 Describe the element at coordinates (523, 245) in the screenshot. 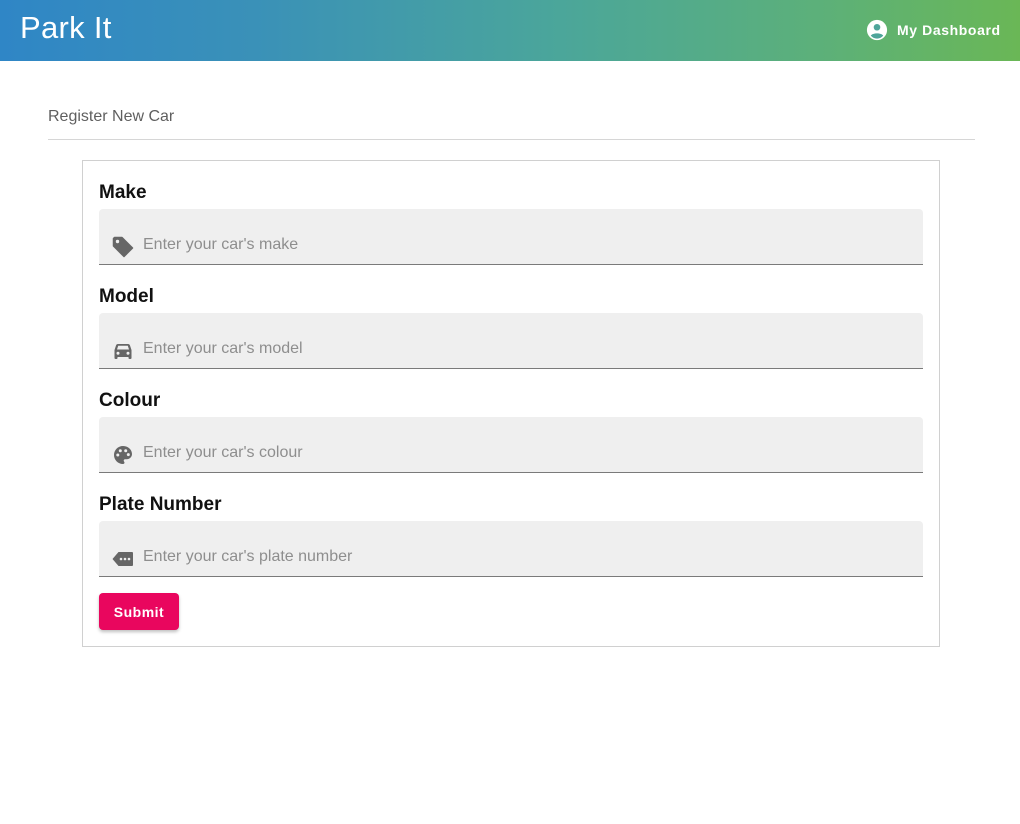

I see `make-input` at that location.